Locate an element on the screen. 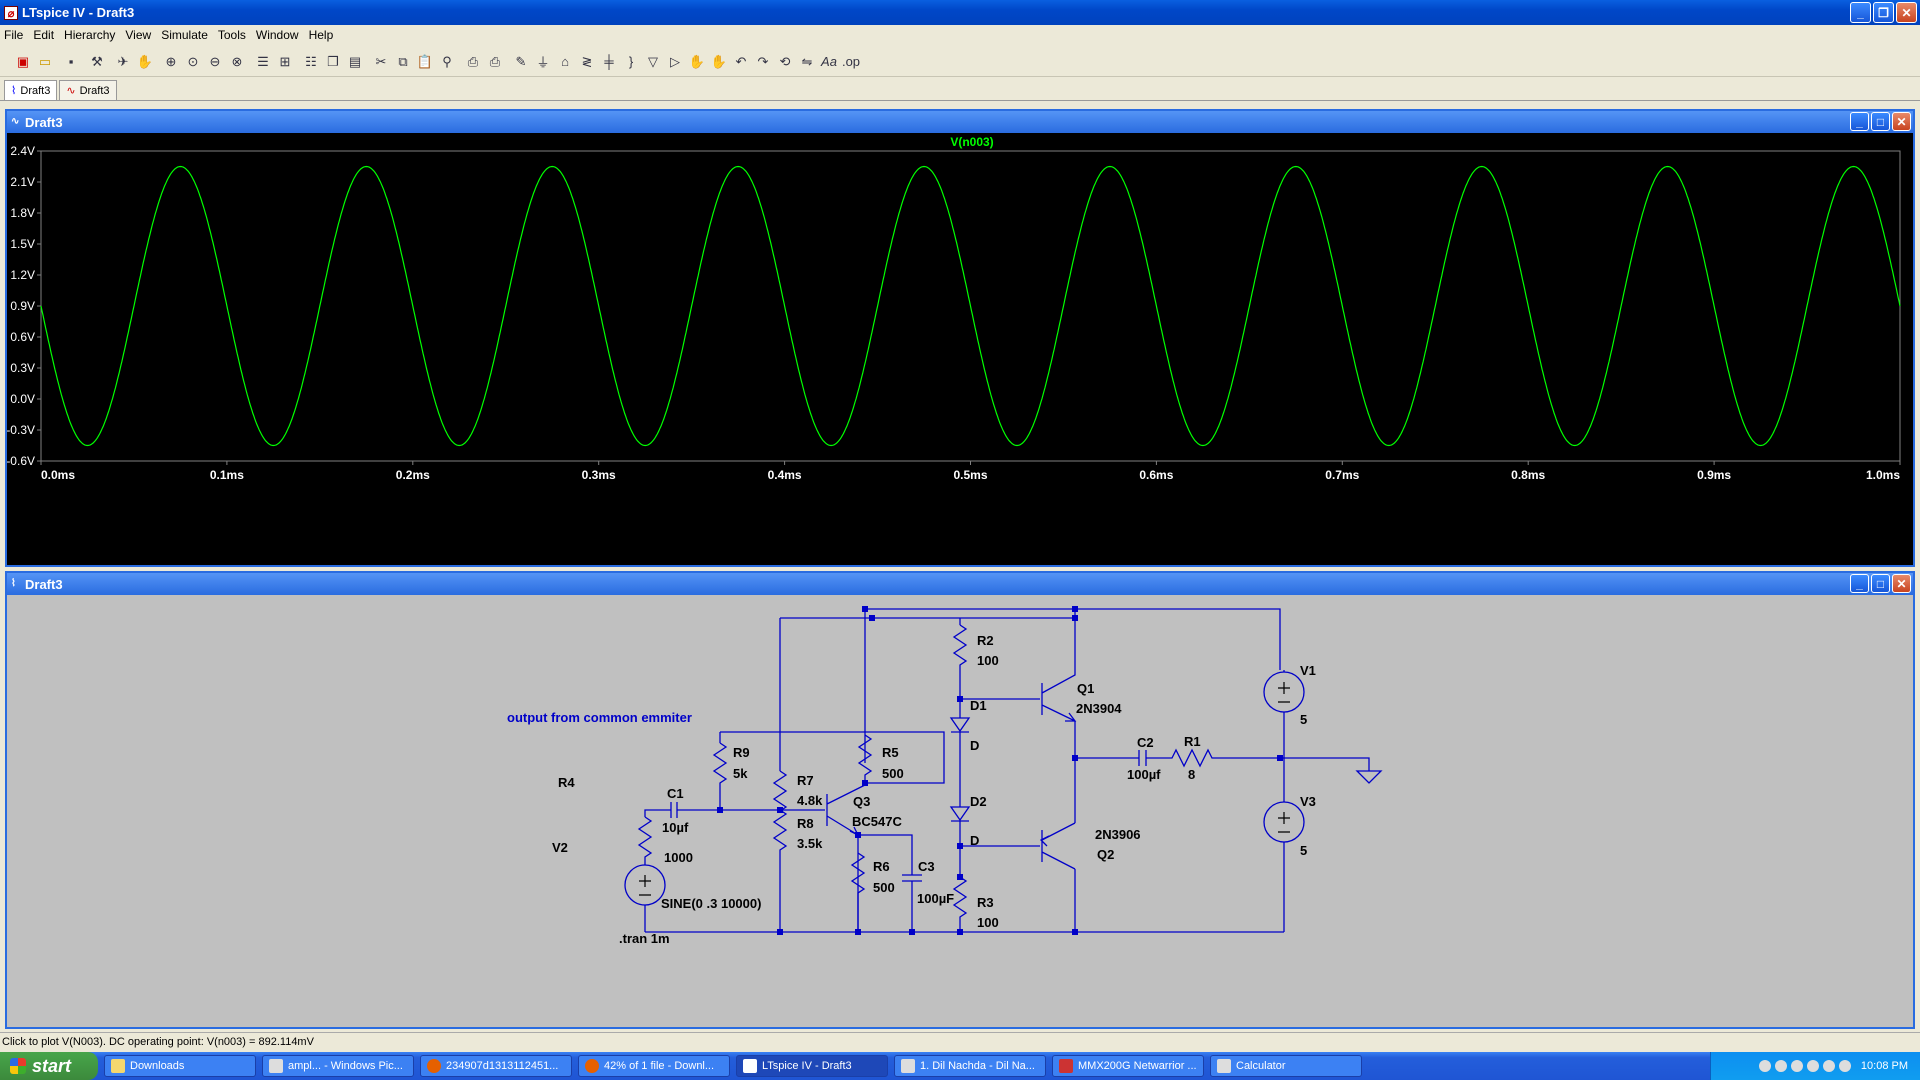 The image size is (1920, 1080). label-r5: R5 is located at coordinates (890, 752).